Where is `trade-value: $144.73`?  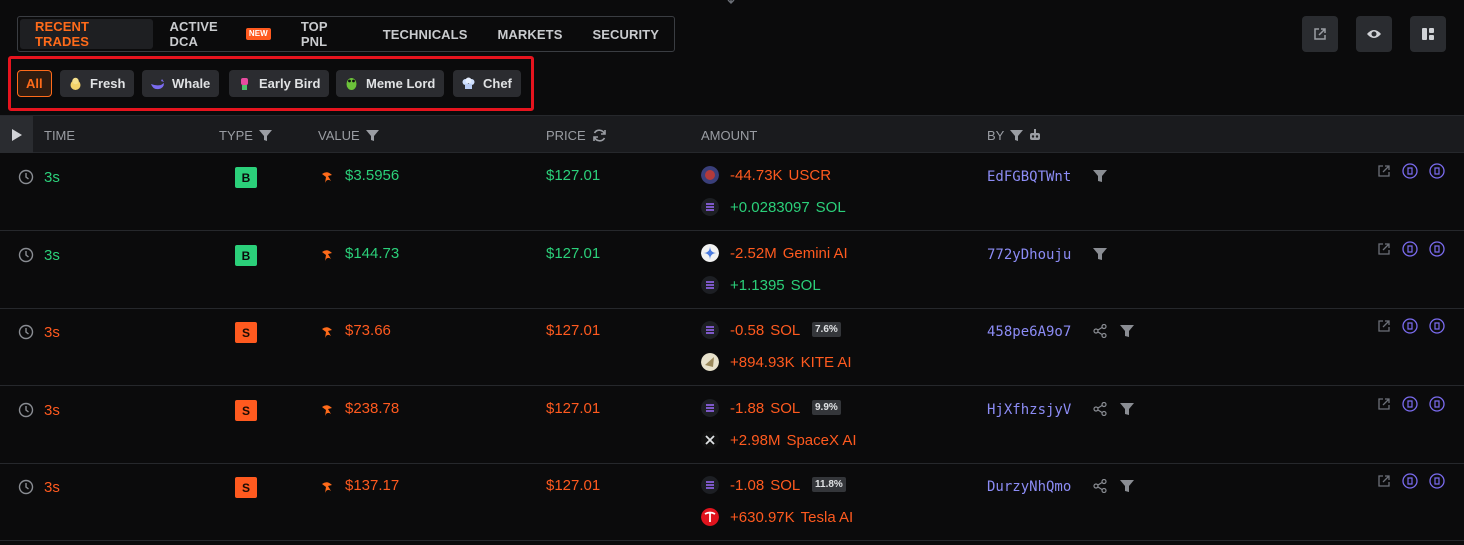
trade-value: $144.73 is located at coordinates (372, 253).